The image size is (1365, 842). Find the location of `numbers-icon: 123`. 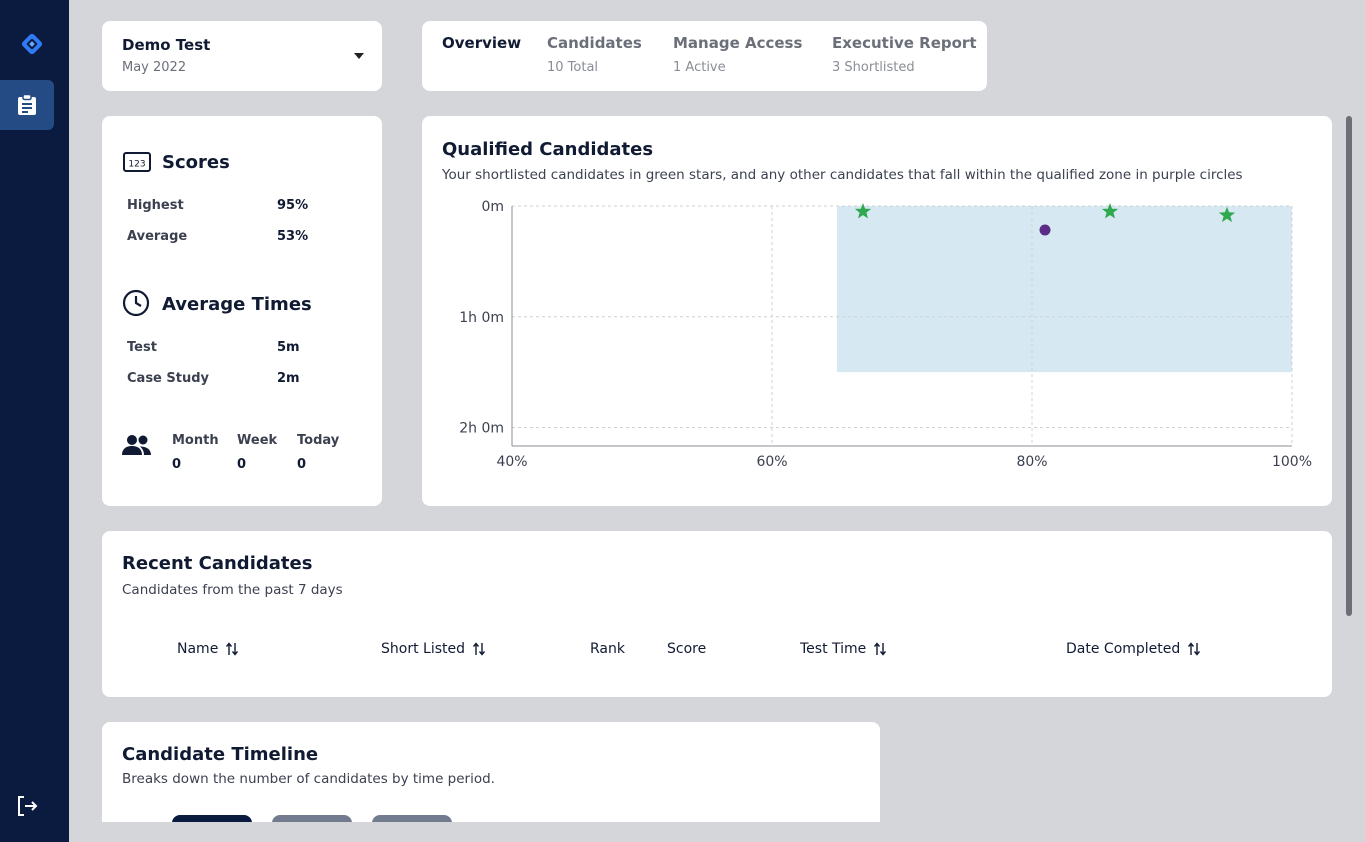

numbers-icon: 123 is located at coordinates (137, 162).